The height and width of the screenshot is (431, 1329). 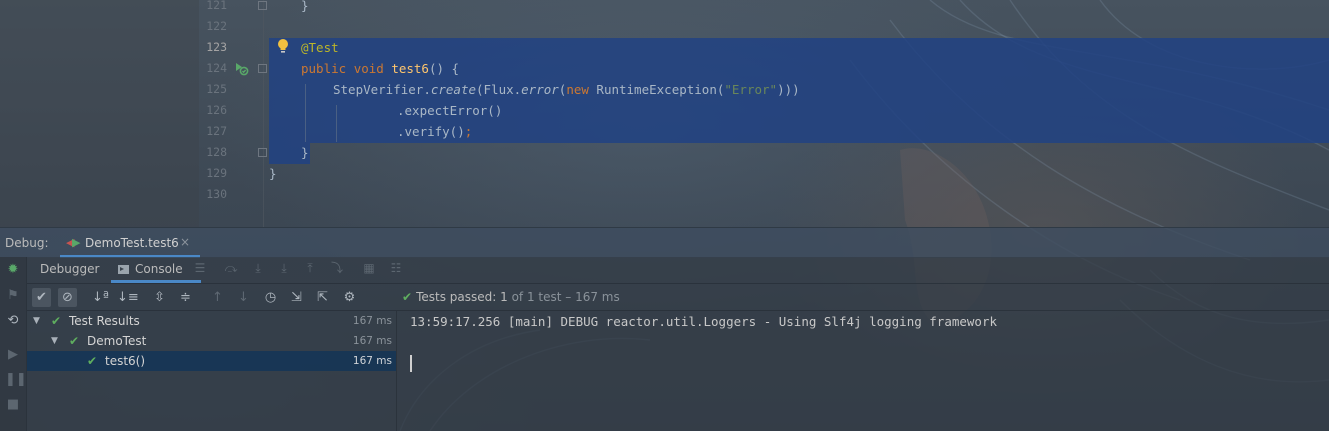 What do you see at coordinates (410, 68) in the screenshot?
I see `code-token: test6` at bounding box center [410, 68].